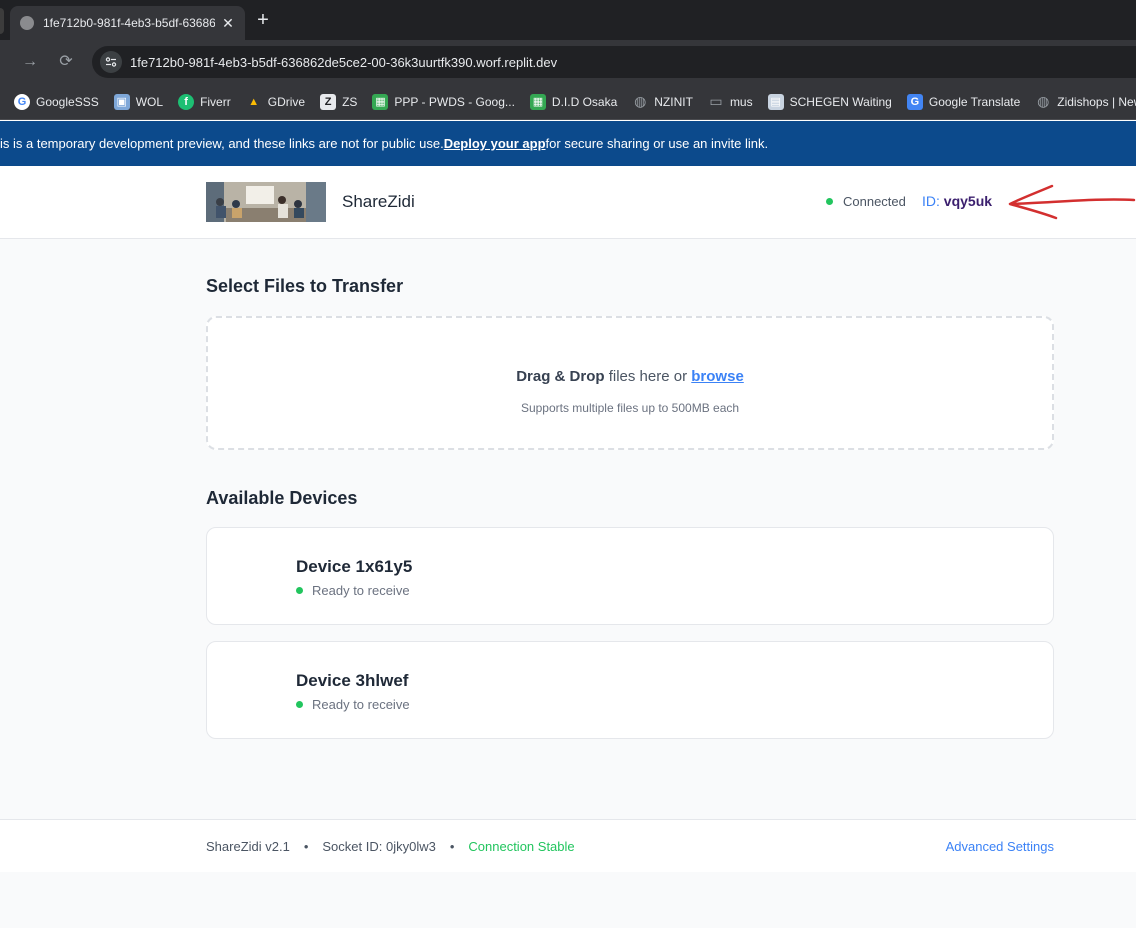 This screenshot has width=1136, height=928. Describe the element at coordinates (186, 101) in the screenshot. I see `fiverr-icon: f` at that location.